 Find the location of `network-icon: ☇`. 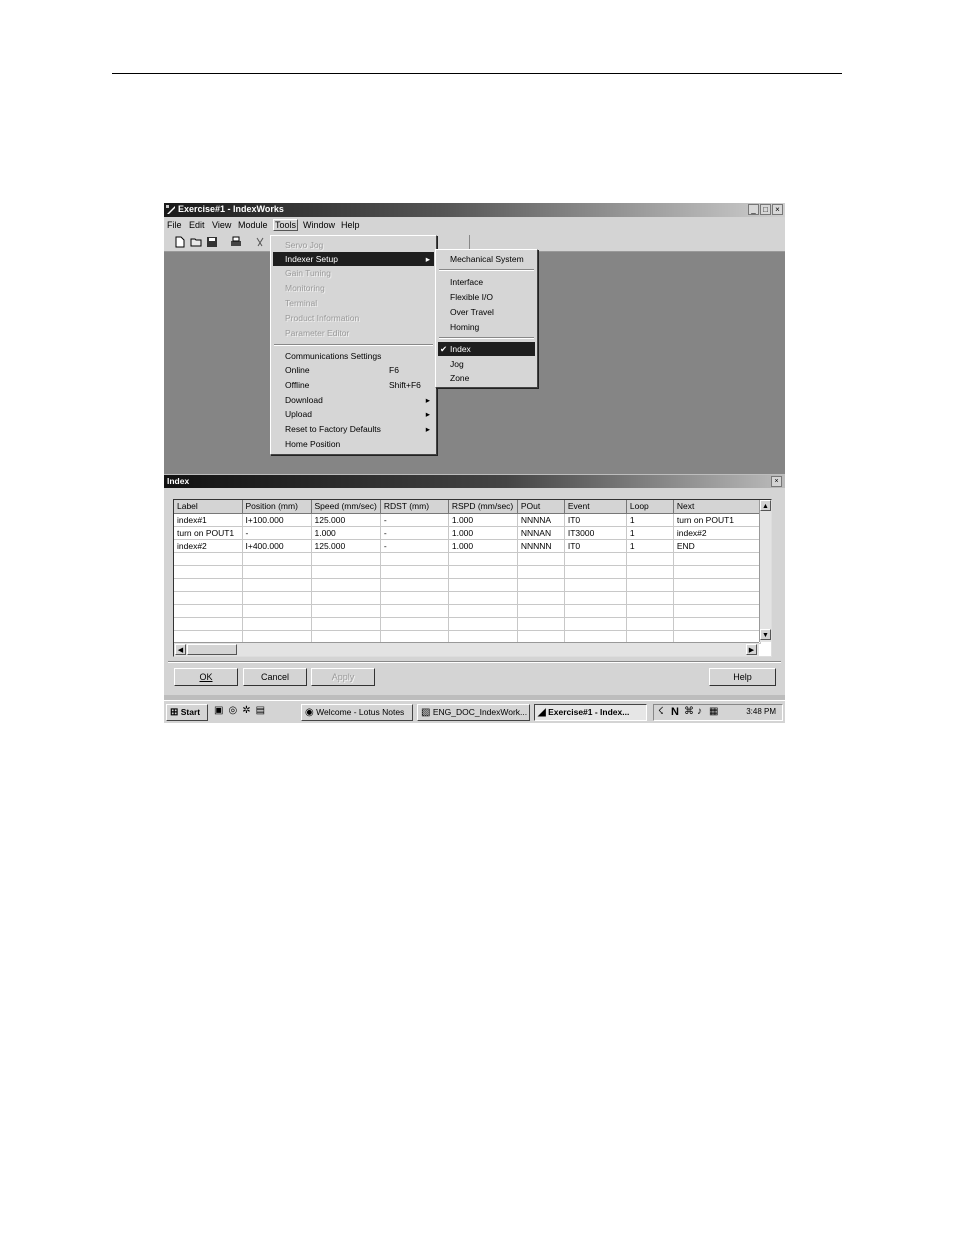

network-icon: ☇ is located at coordinates (661, 711).